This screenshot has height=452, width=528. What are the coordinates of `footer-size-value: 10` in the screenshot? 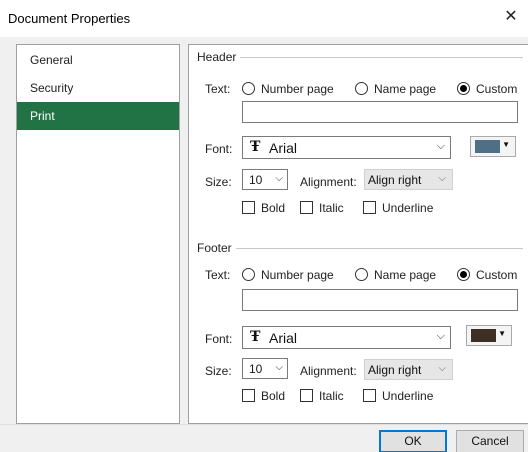 It's located at (256, 369).